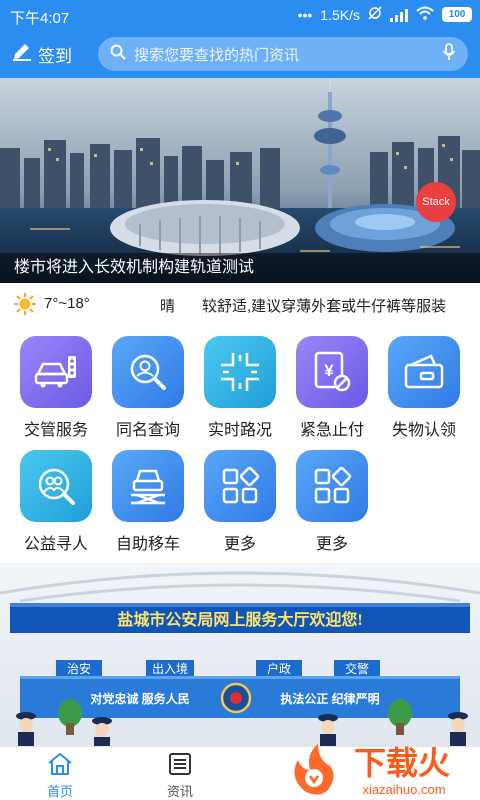 The width and height of the screenshot is (480, 800). Describe the element at coordinates (79, 668) in the screenshot. I see `window-label: 治安` at that location.